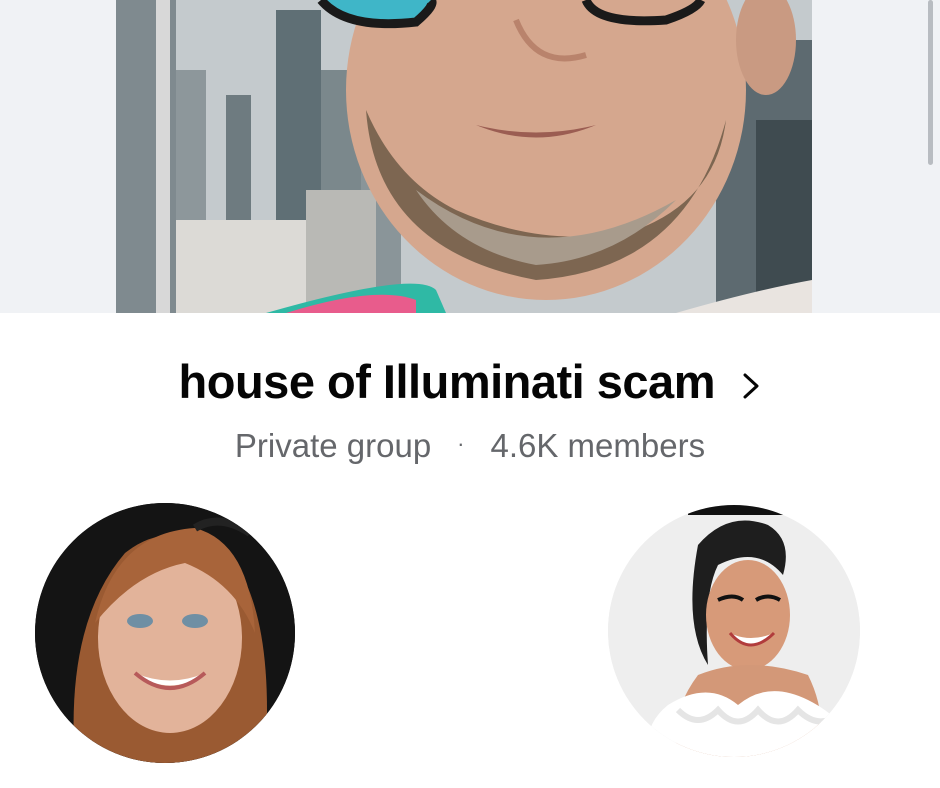  I want to click on group-title-row: house of Illuminati scam, so click(470, 382).